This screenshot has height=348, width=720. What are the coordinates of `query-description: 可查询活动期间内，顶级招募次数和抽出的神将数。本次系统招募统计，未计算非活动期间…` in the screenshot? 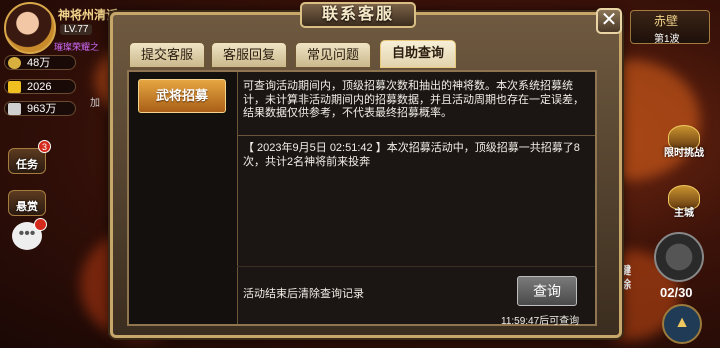 It's located at (413, 99).